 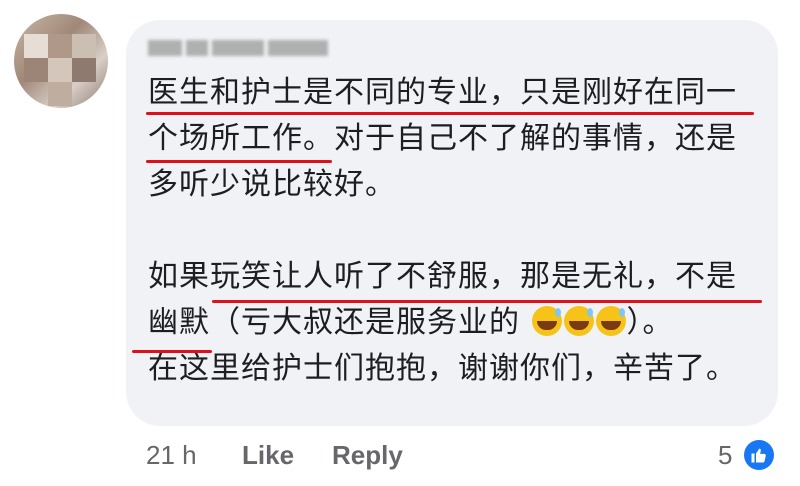 What do you see at coordinates (442, 92) in the screenshot?
I see `comment-line-1: 医生和护士是不同的专业，只是刚好在同一` at bounding box center [442, 92].